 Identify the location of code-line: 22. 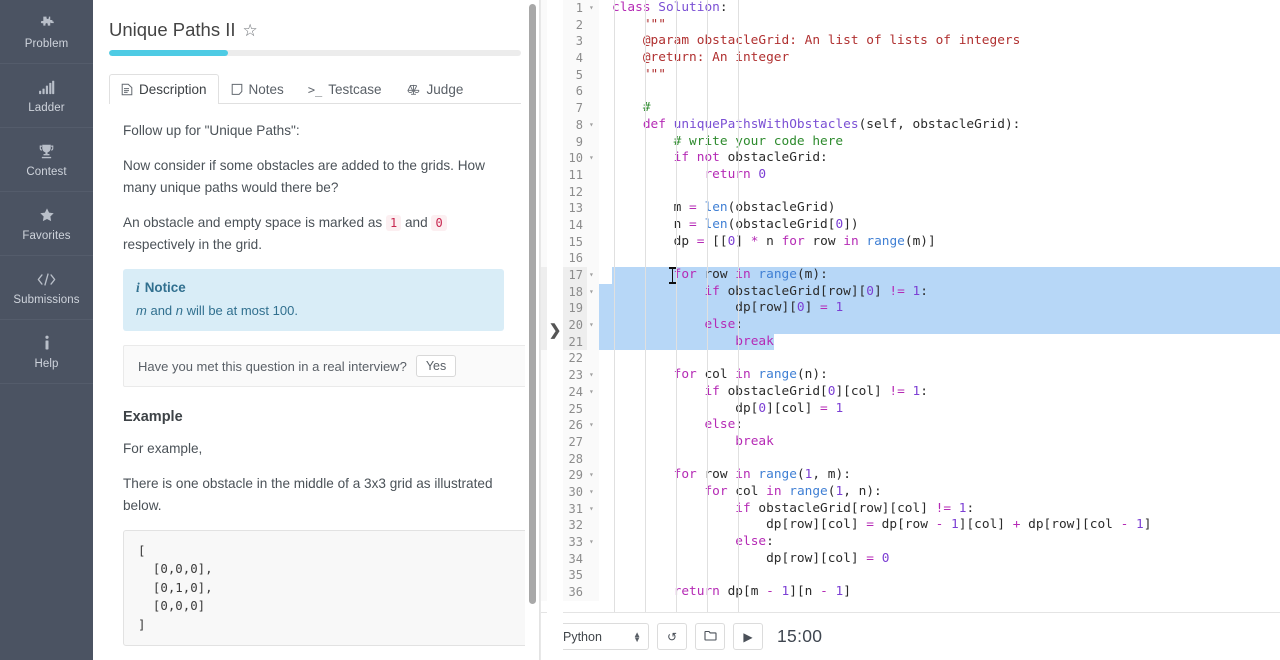
(910, 359).